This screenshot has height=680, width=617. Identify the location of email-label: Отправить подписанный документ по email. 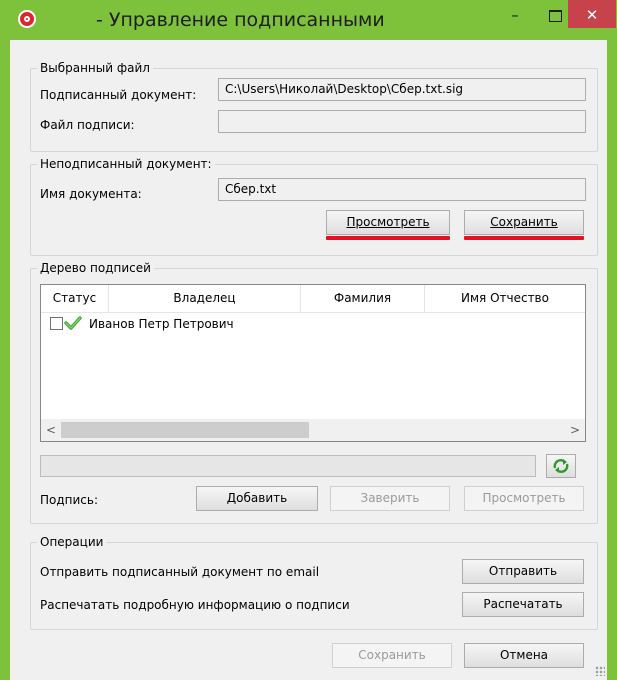
(180, 572).